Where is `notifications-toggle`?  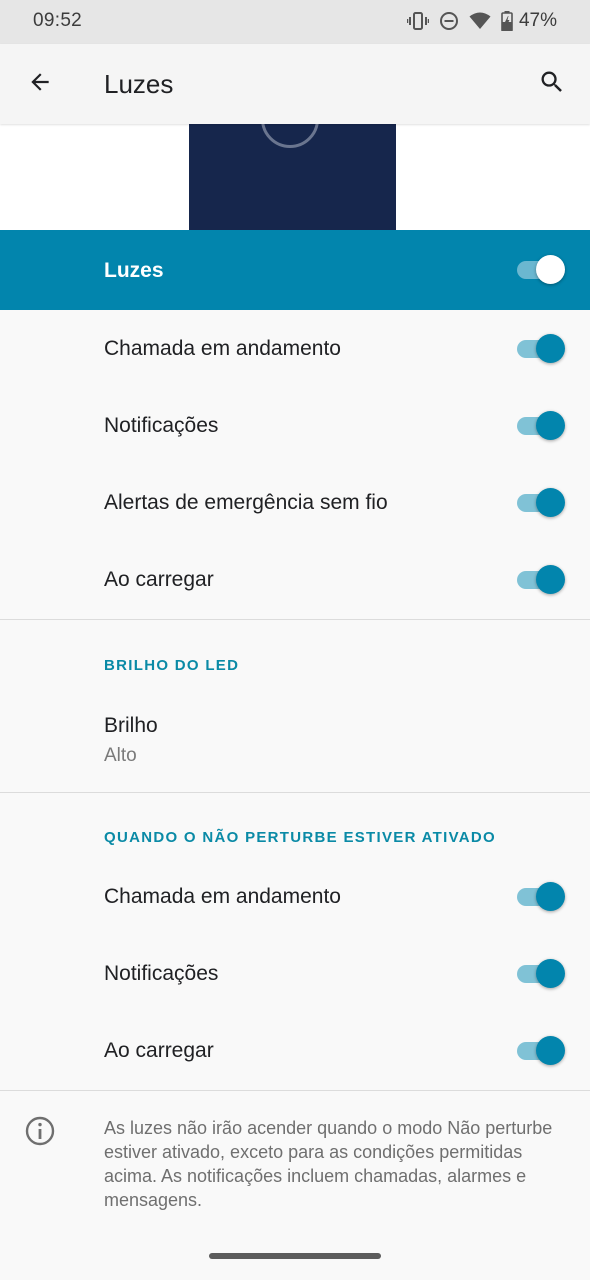
notifications-toggle is located at coordinates (541, 426).